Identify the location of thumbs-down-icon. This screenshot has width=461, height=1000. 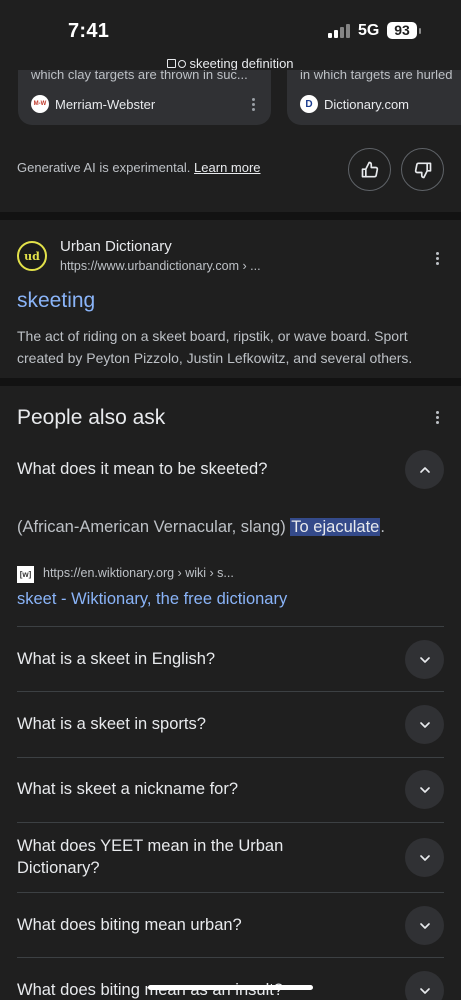
(422, 170).